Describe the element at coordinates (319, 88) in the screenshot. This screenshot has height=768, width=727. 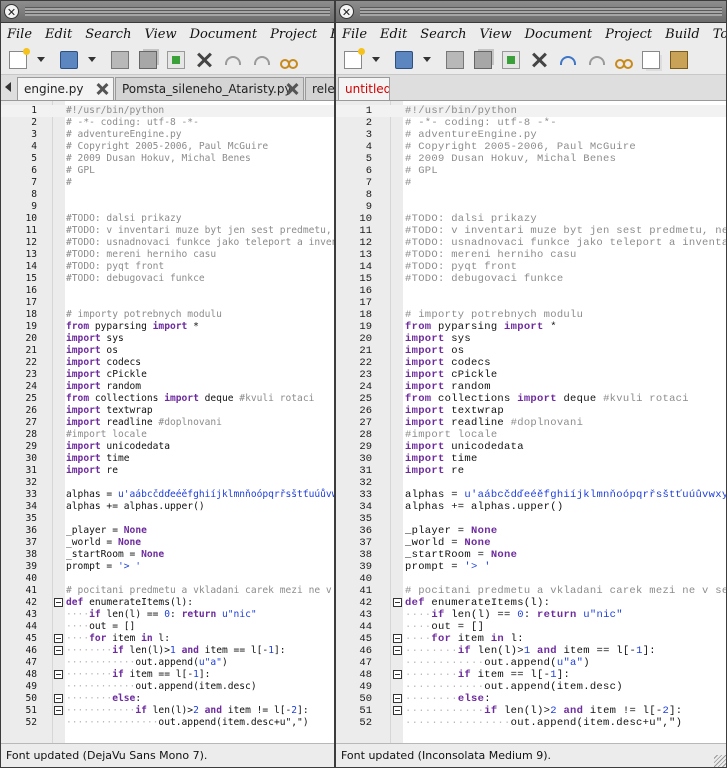
I see `tab-release: release` at that location.